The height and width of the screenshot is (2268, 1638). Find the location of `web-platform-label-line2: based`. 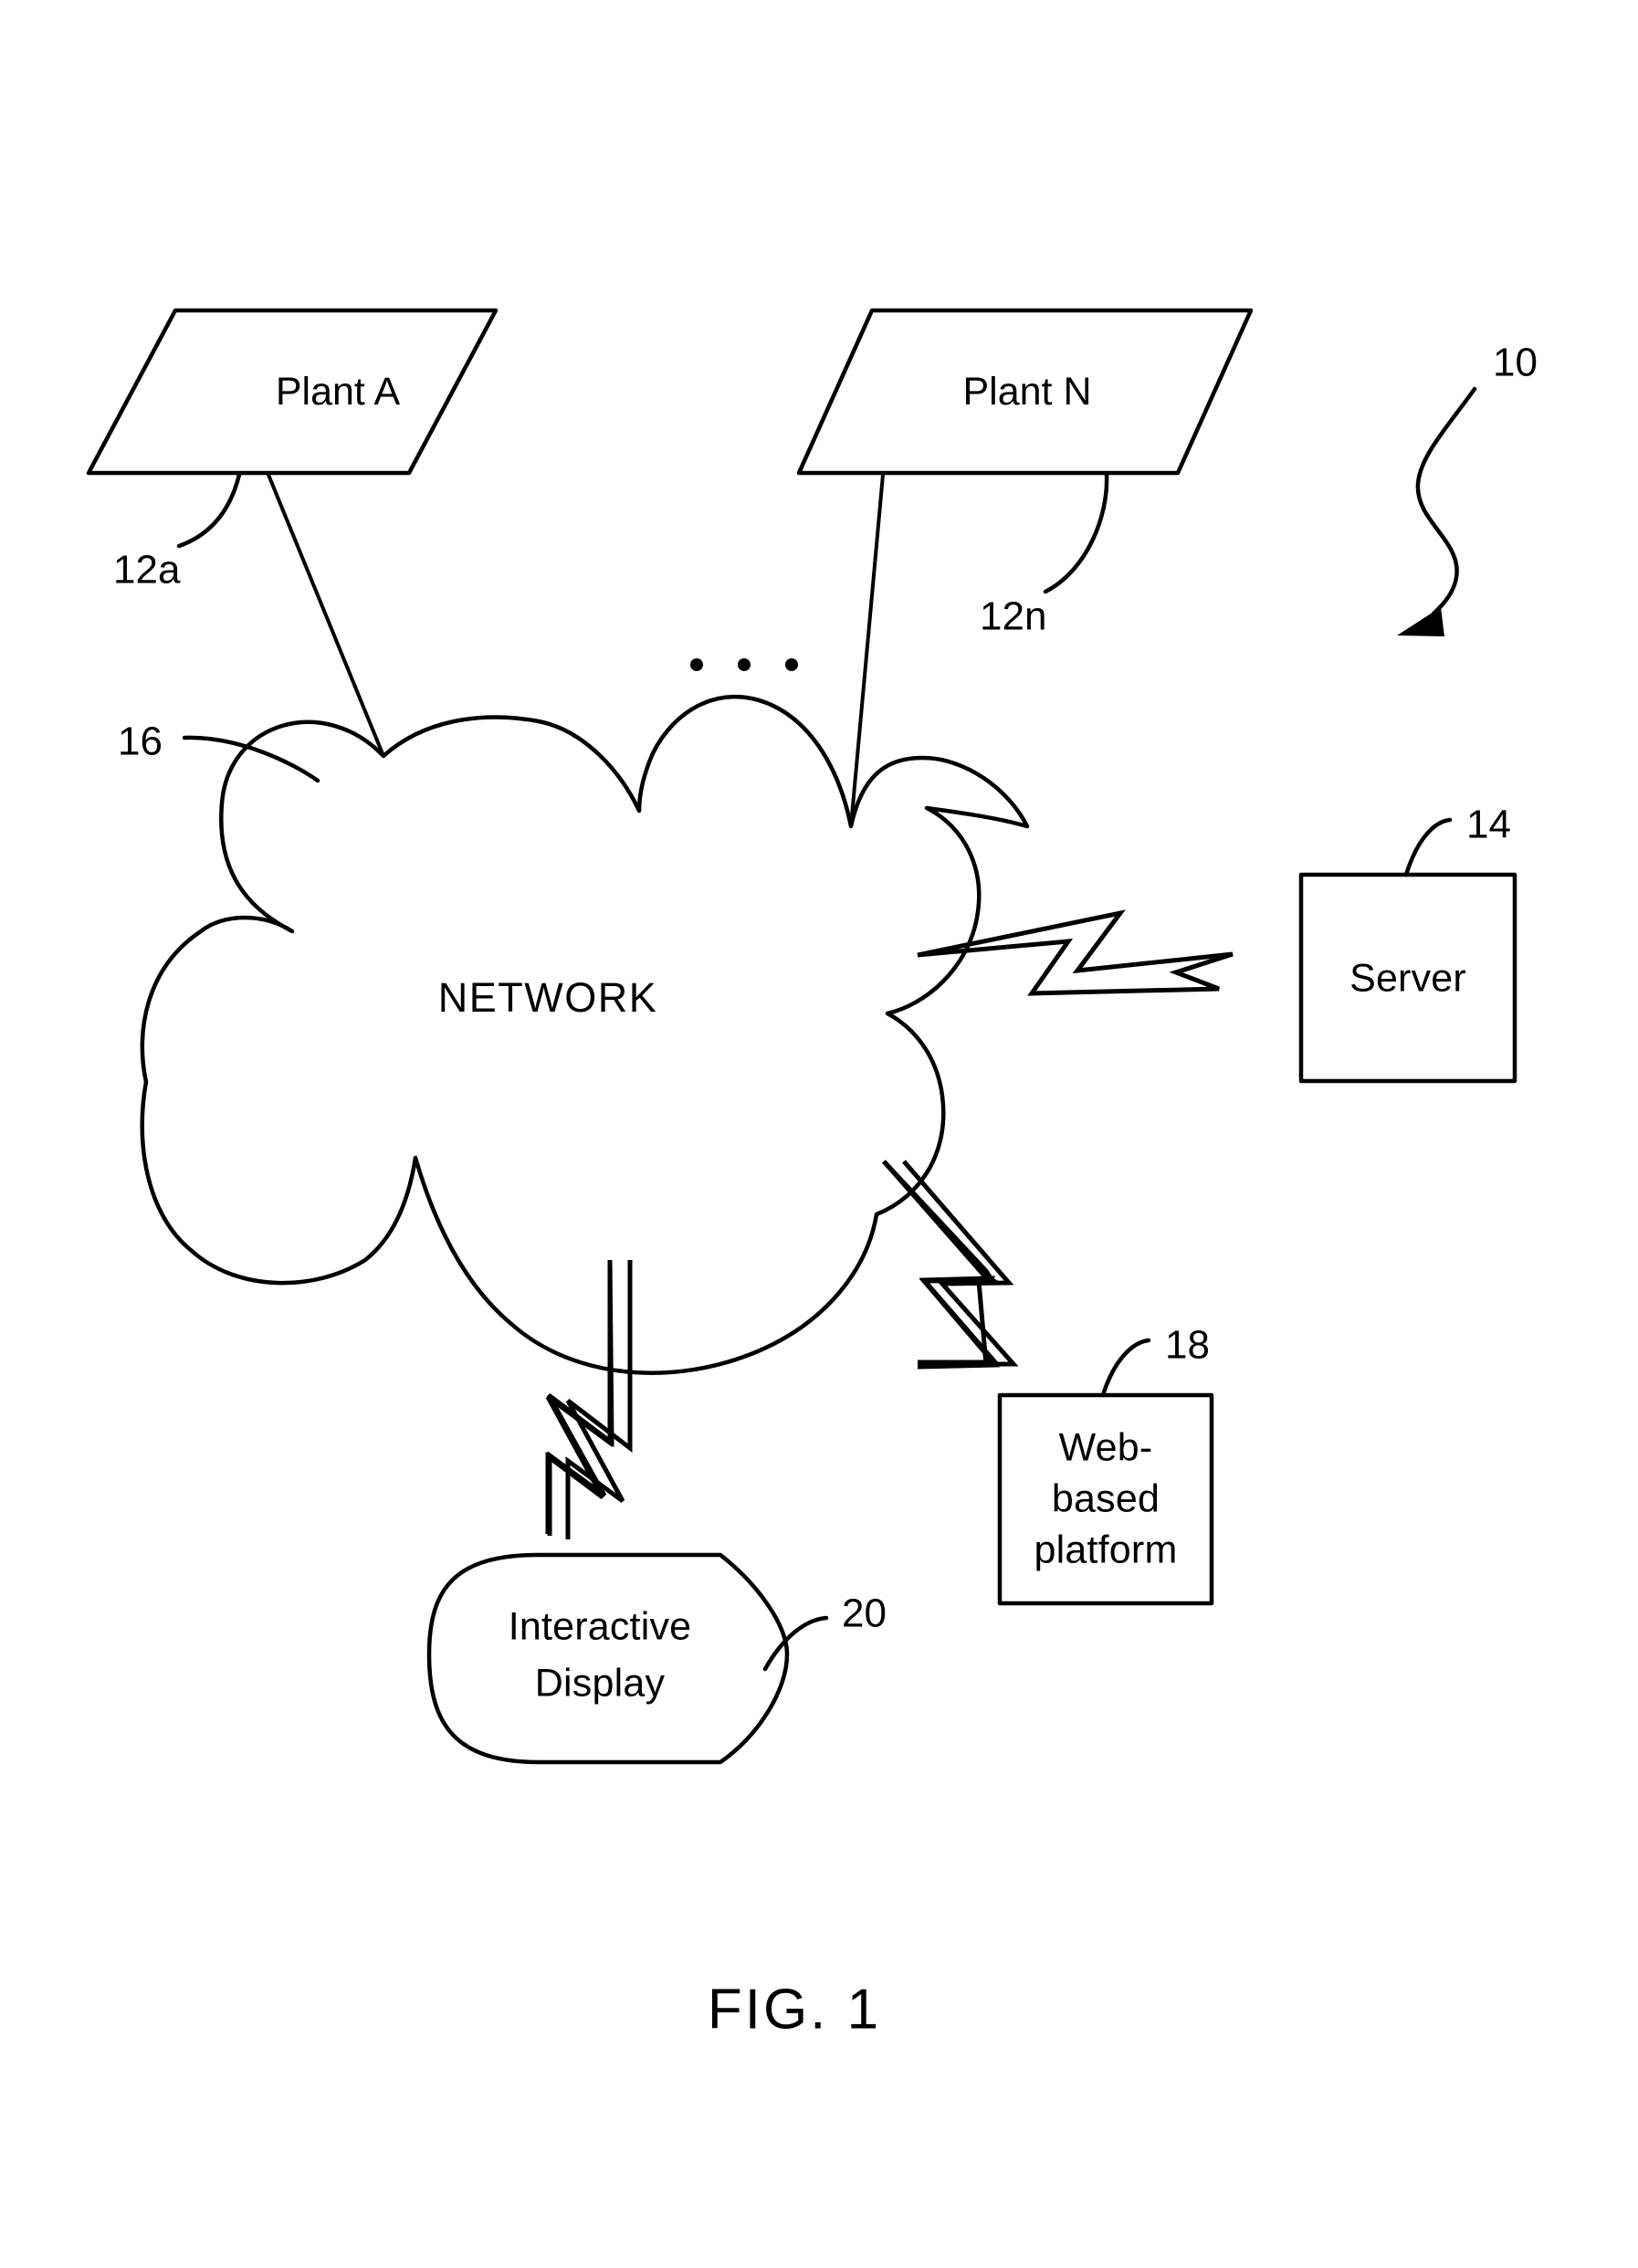

web-platform-label-line2: based is located at coordinates (1106, 1498).